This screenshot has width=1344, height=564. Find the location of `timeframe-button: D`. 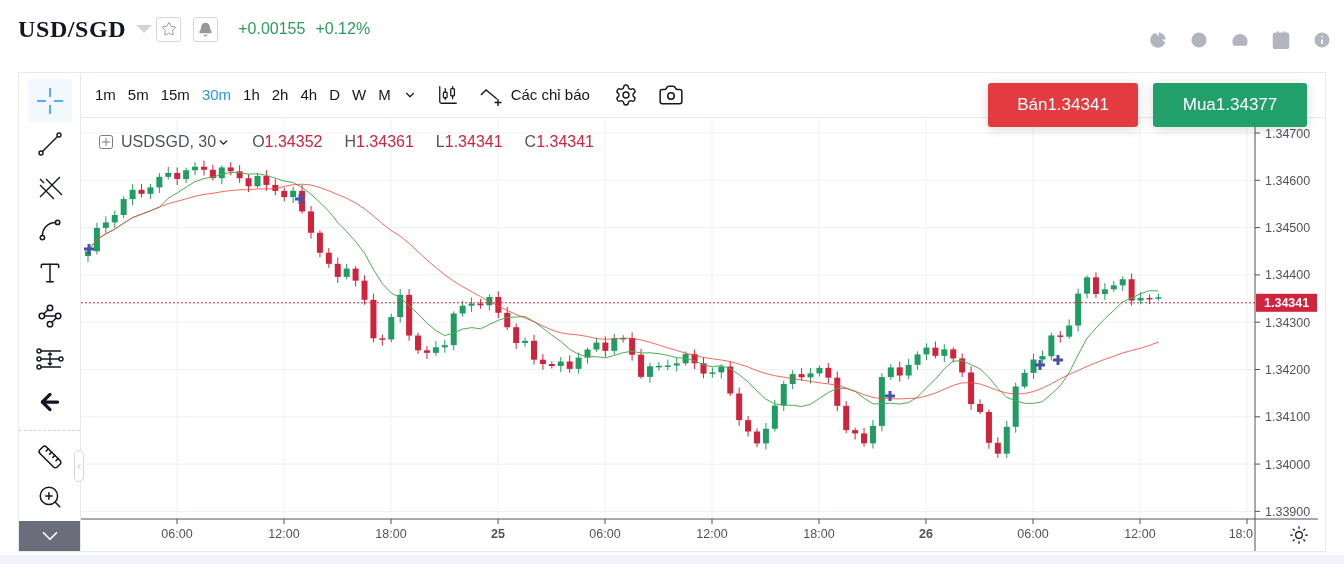

timeframe-button: D is located at coordinates (334, 95).